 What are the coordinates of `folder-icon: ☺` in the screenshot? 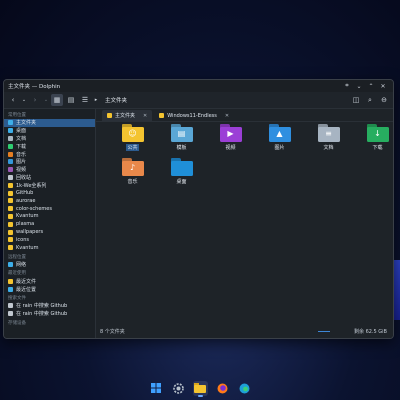 It's located at (132, 133).